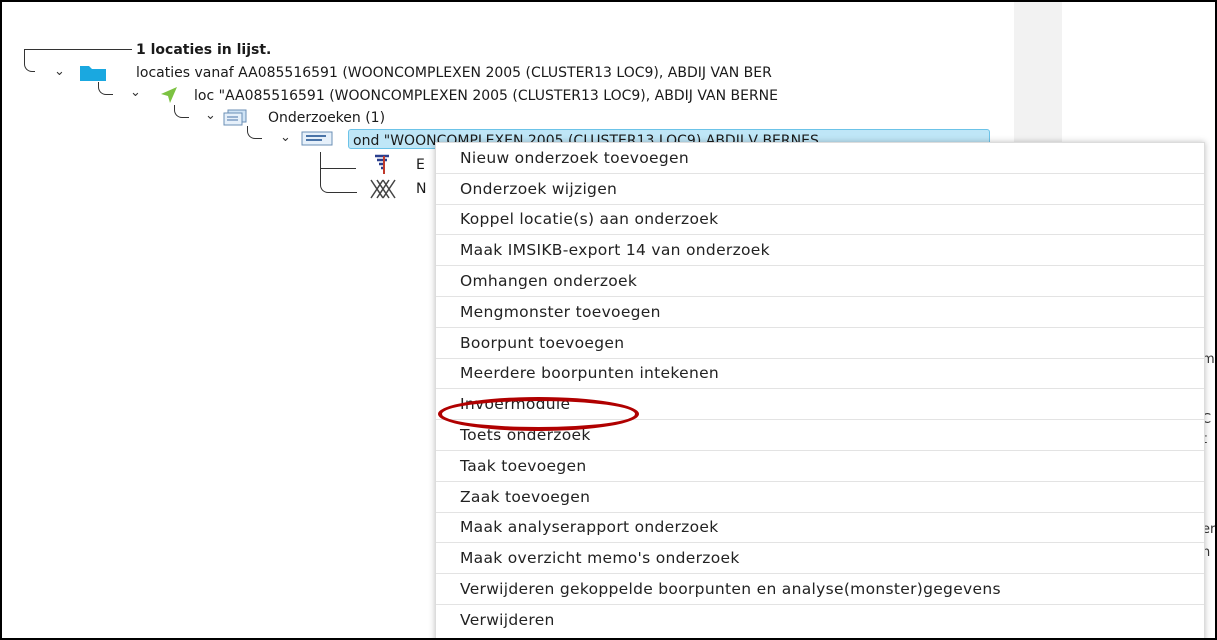 The height and width of the screenshot is (640, 1217). I want to click on tree-node-child-2: N, so click(421, 189).